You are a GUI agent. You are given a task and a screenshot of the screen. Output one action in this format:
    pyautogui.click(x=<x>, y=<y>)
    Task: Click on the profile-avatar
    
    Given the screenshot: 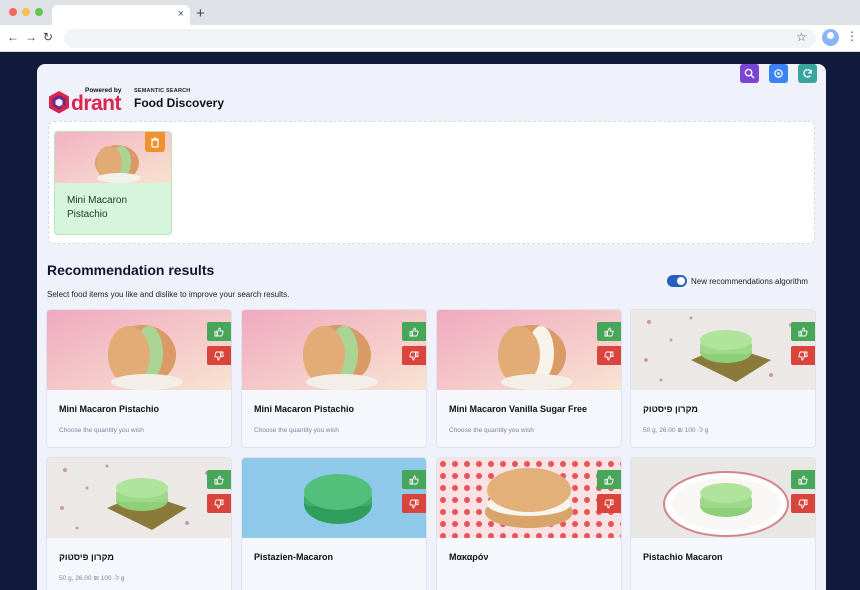 What is the action you would take?
    pyautogui.click(x=830, y=37)
    